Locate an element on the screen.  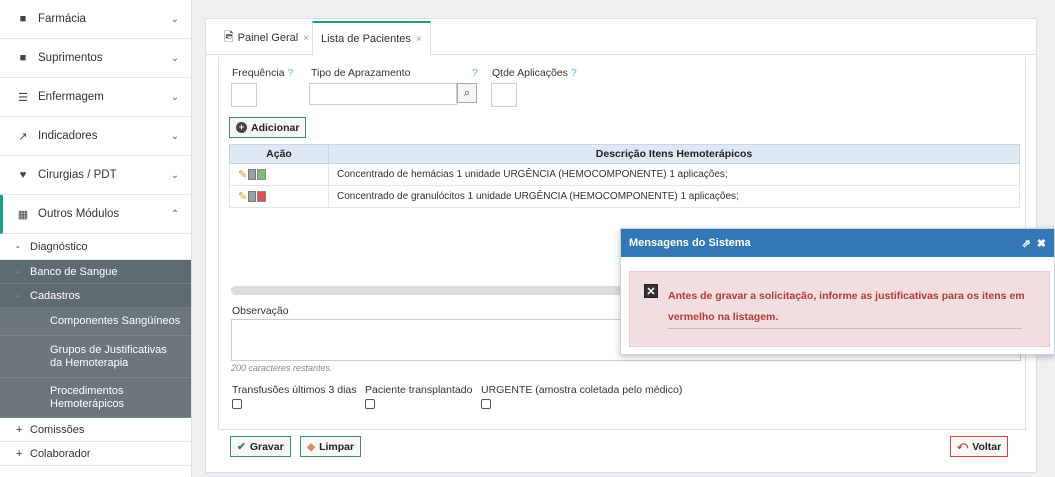
sidebar-item-enfermagem: ☰ Enfermagem ⌄ is located at coordinates (95, 97).